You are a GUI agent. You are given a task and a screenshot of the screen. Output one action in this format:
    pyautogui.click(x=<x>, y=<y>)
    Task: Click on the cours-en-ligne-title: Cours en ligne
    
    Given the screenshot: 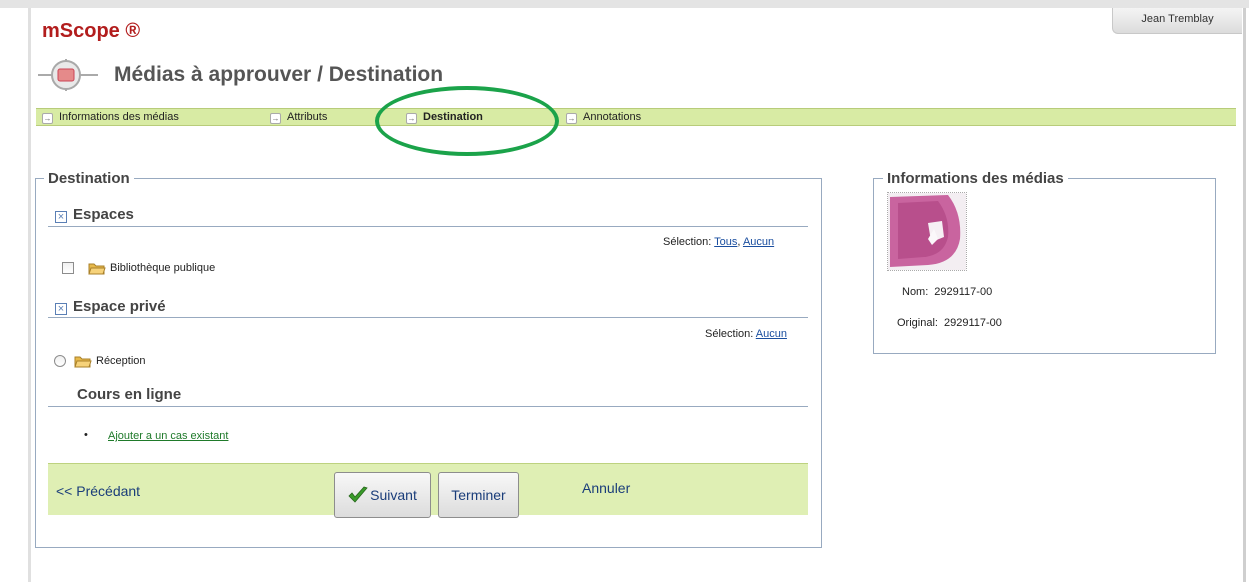 What is the action you would take?
    pyautogui.click(x=129, y=394)
    